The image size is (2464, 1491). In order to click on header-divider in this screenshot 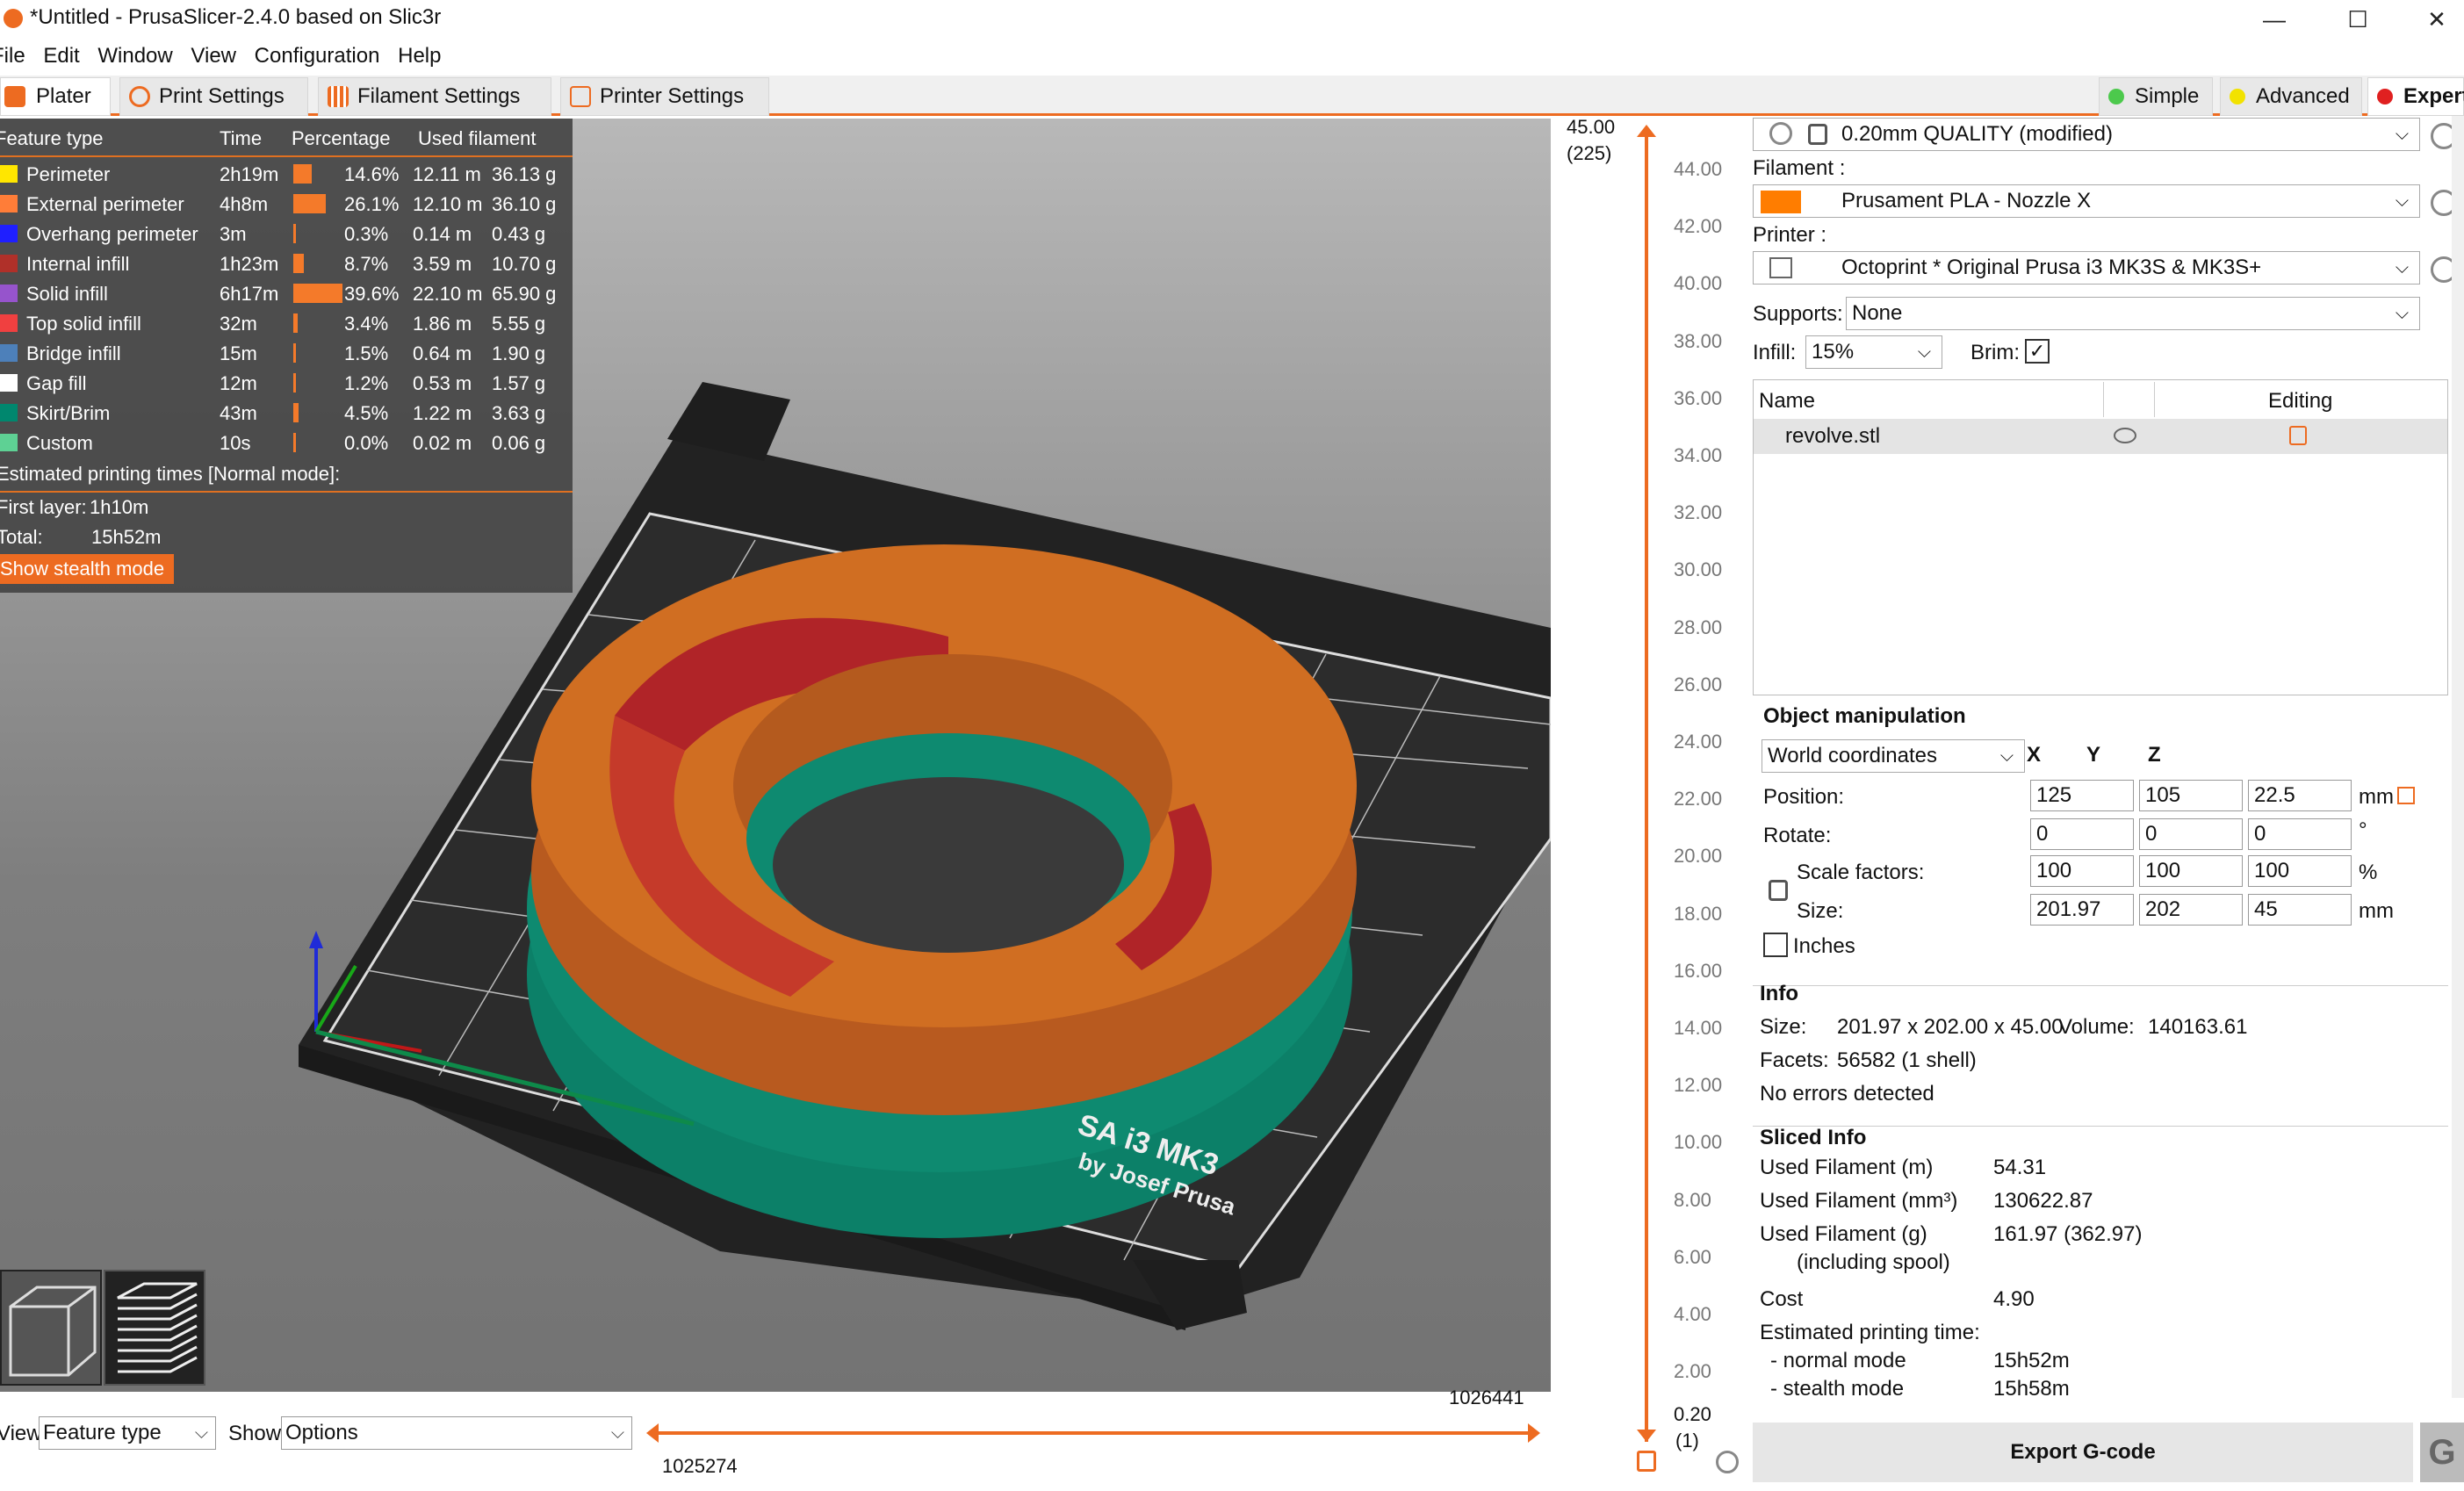, I will do `click(2103, 399)`.